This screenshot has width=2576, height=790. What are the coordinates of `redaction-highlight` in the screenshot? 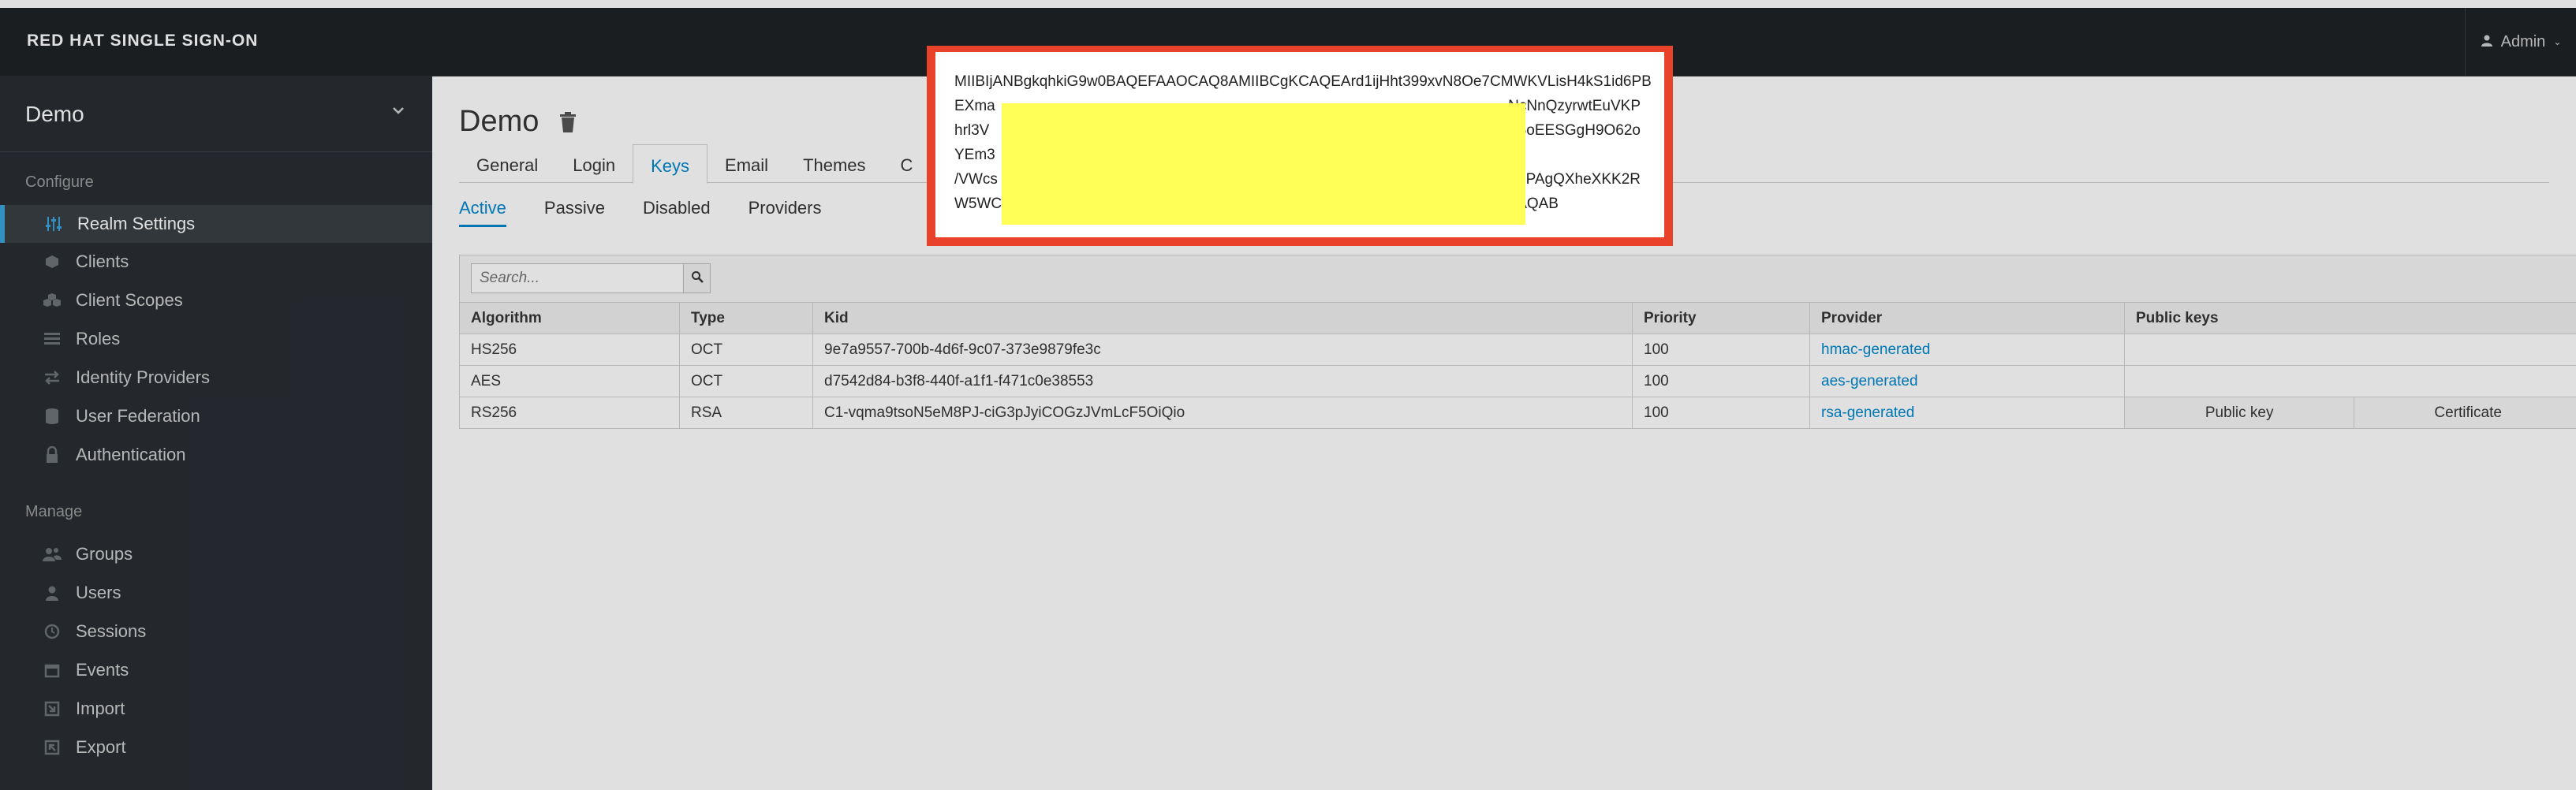 It's located at (1263, 164).